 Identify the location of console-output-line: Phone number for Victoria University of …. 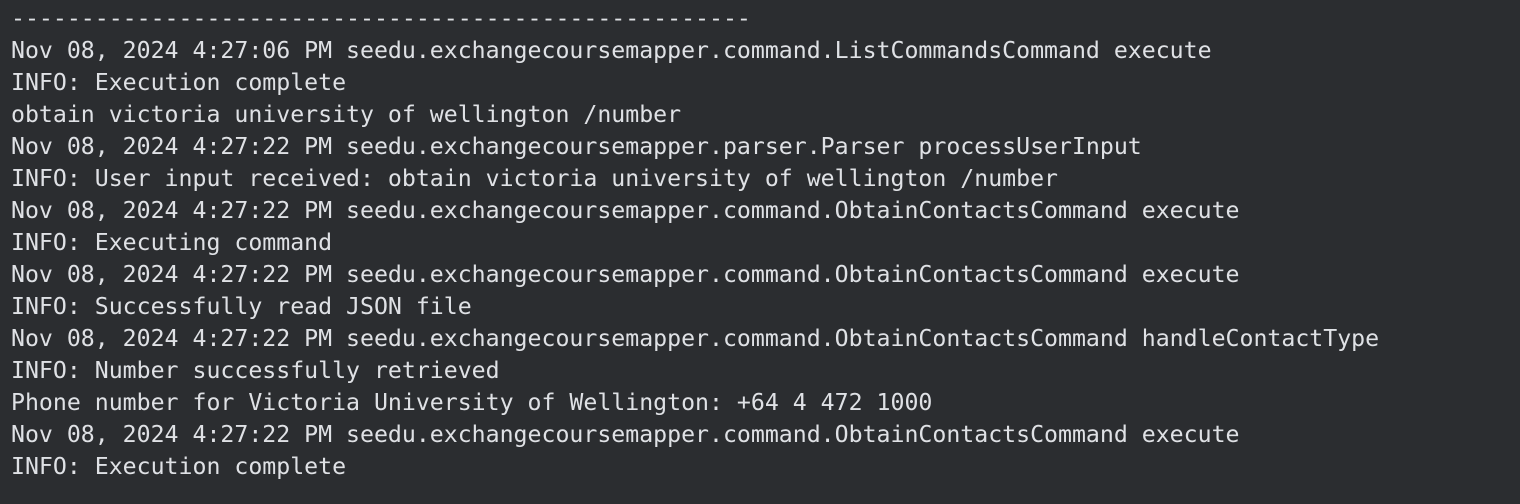
(472, 402).